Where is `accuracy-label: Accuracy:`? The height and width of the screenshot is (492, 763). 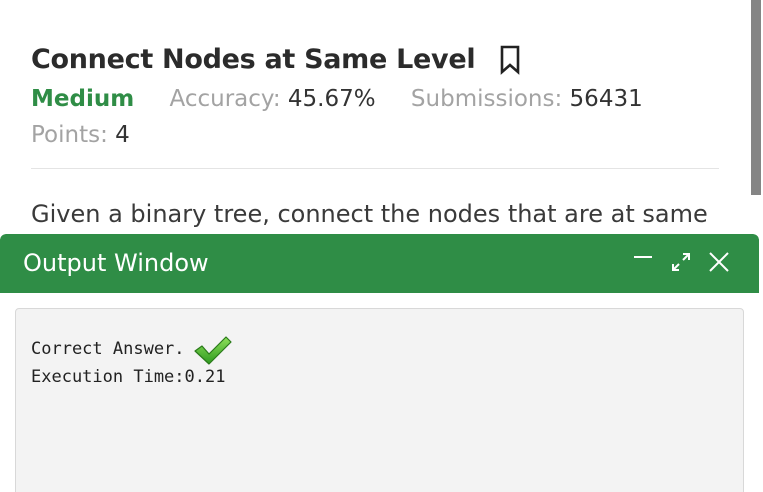 accuracy-label: Accuracy: is located at coordinates (228, 99).